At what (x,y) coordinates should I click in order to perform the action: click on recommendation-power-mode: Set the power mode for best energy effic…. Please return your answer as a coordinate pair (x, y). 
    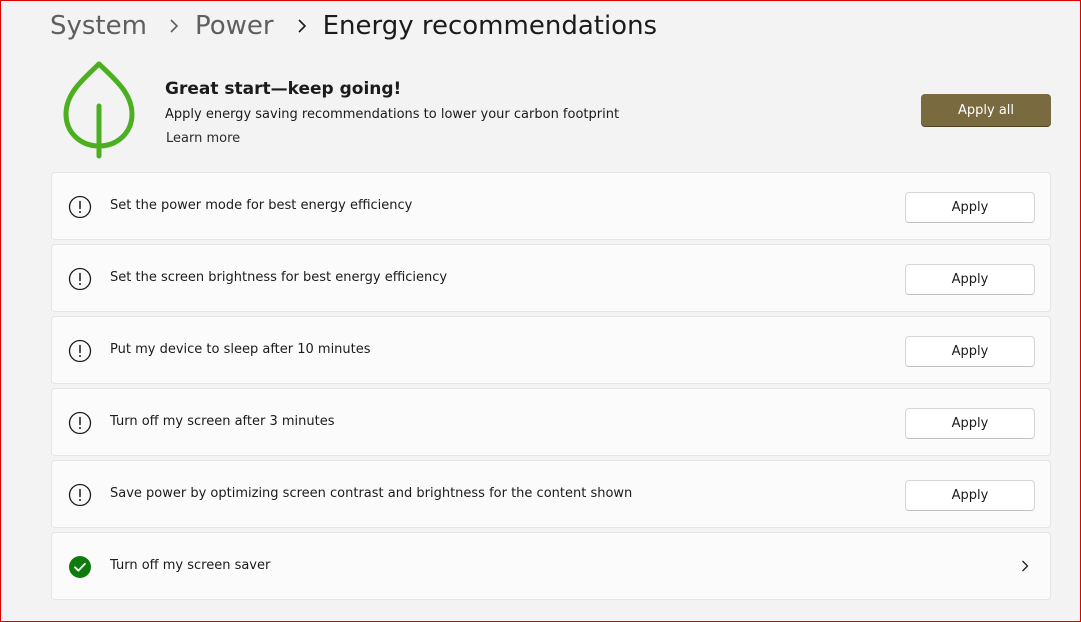
    Looking at the image, I should click on (551, 206).